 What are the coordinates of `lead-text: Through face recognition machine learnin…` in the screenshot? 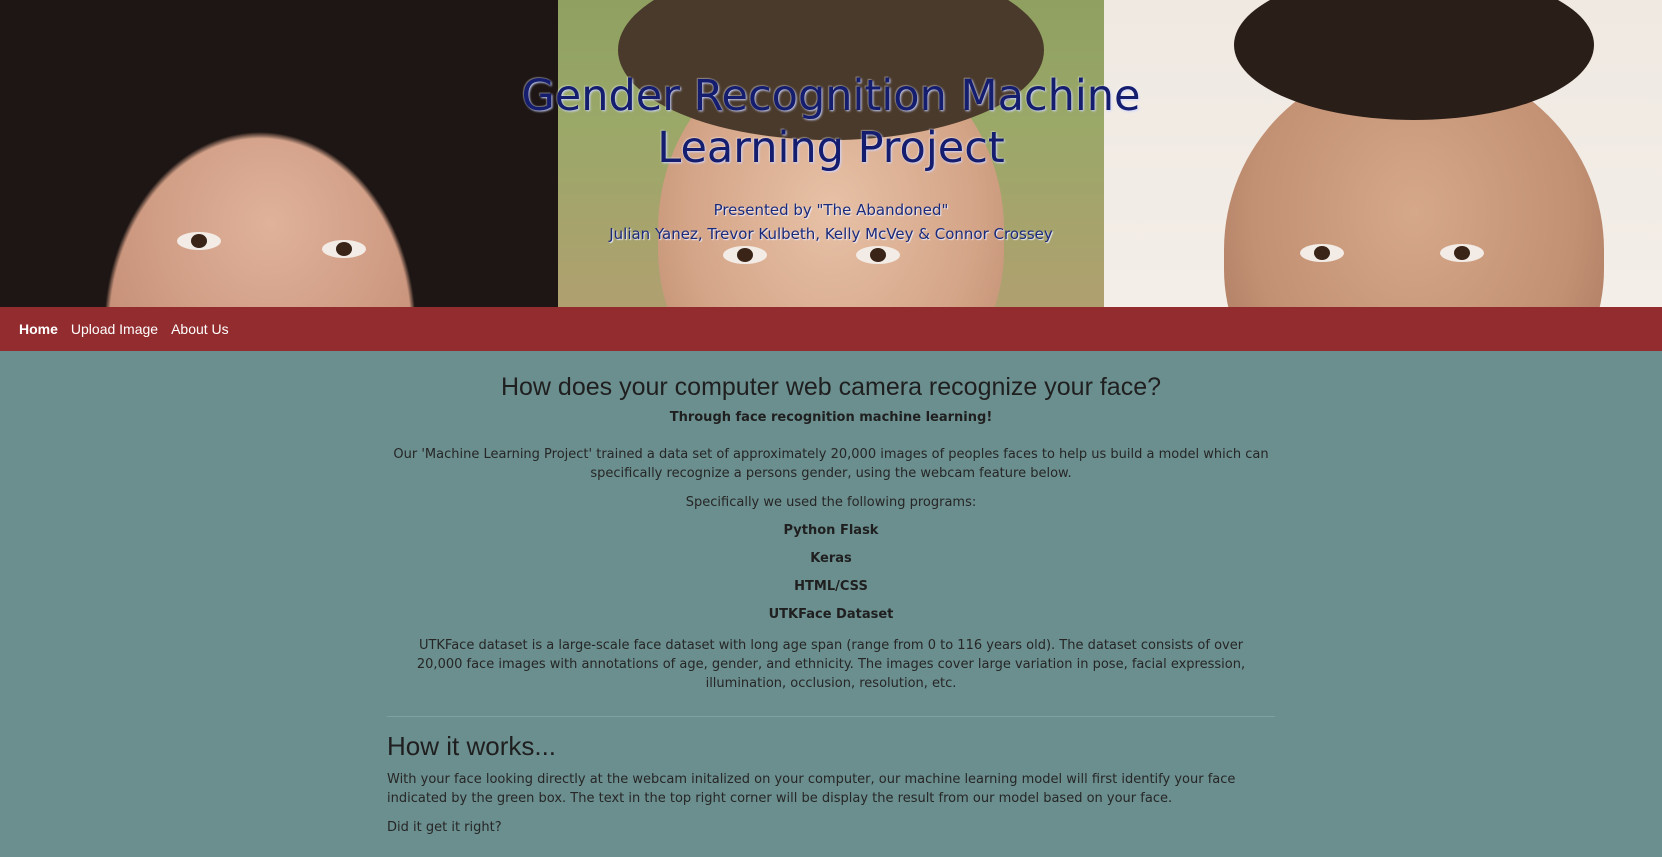 It's located at (831, 417).